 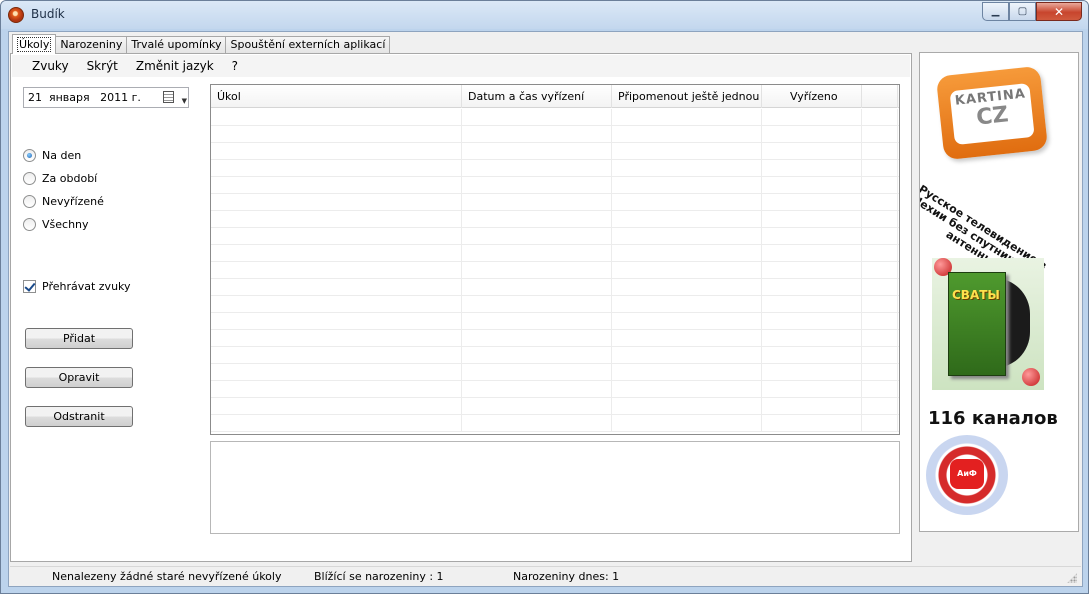 I want to click on minimize-button: ▁, so click(x=995, y=11).